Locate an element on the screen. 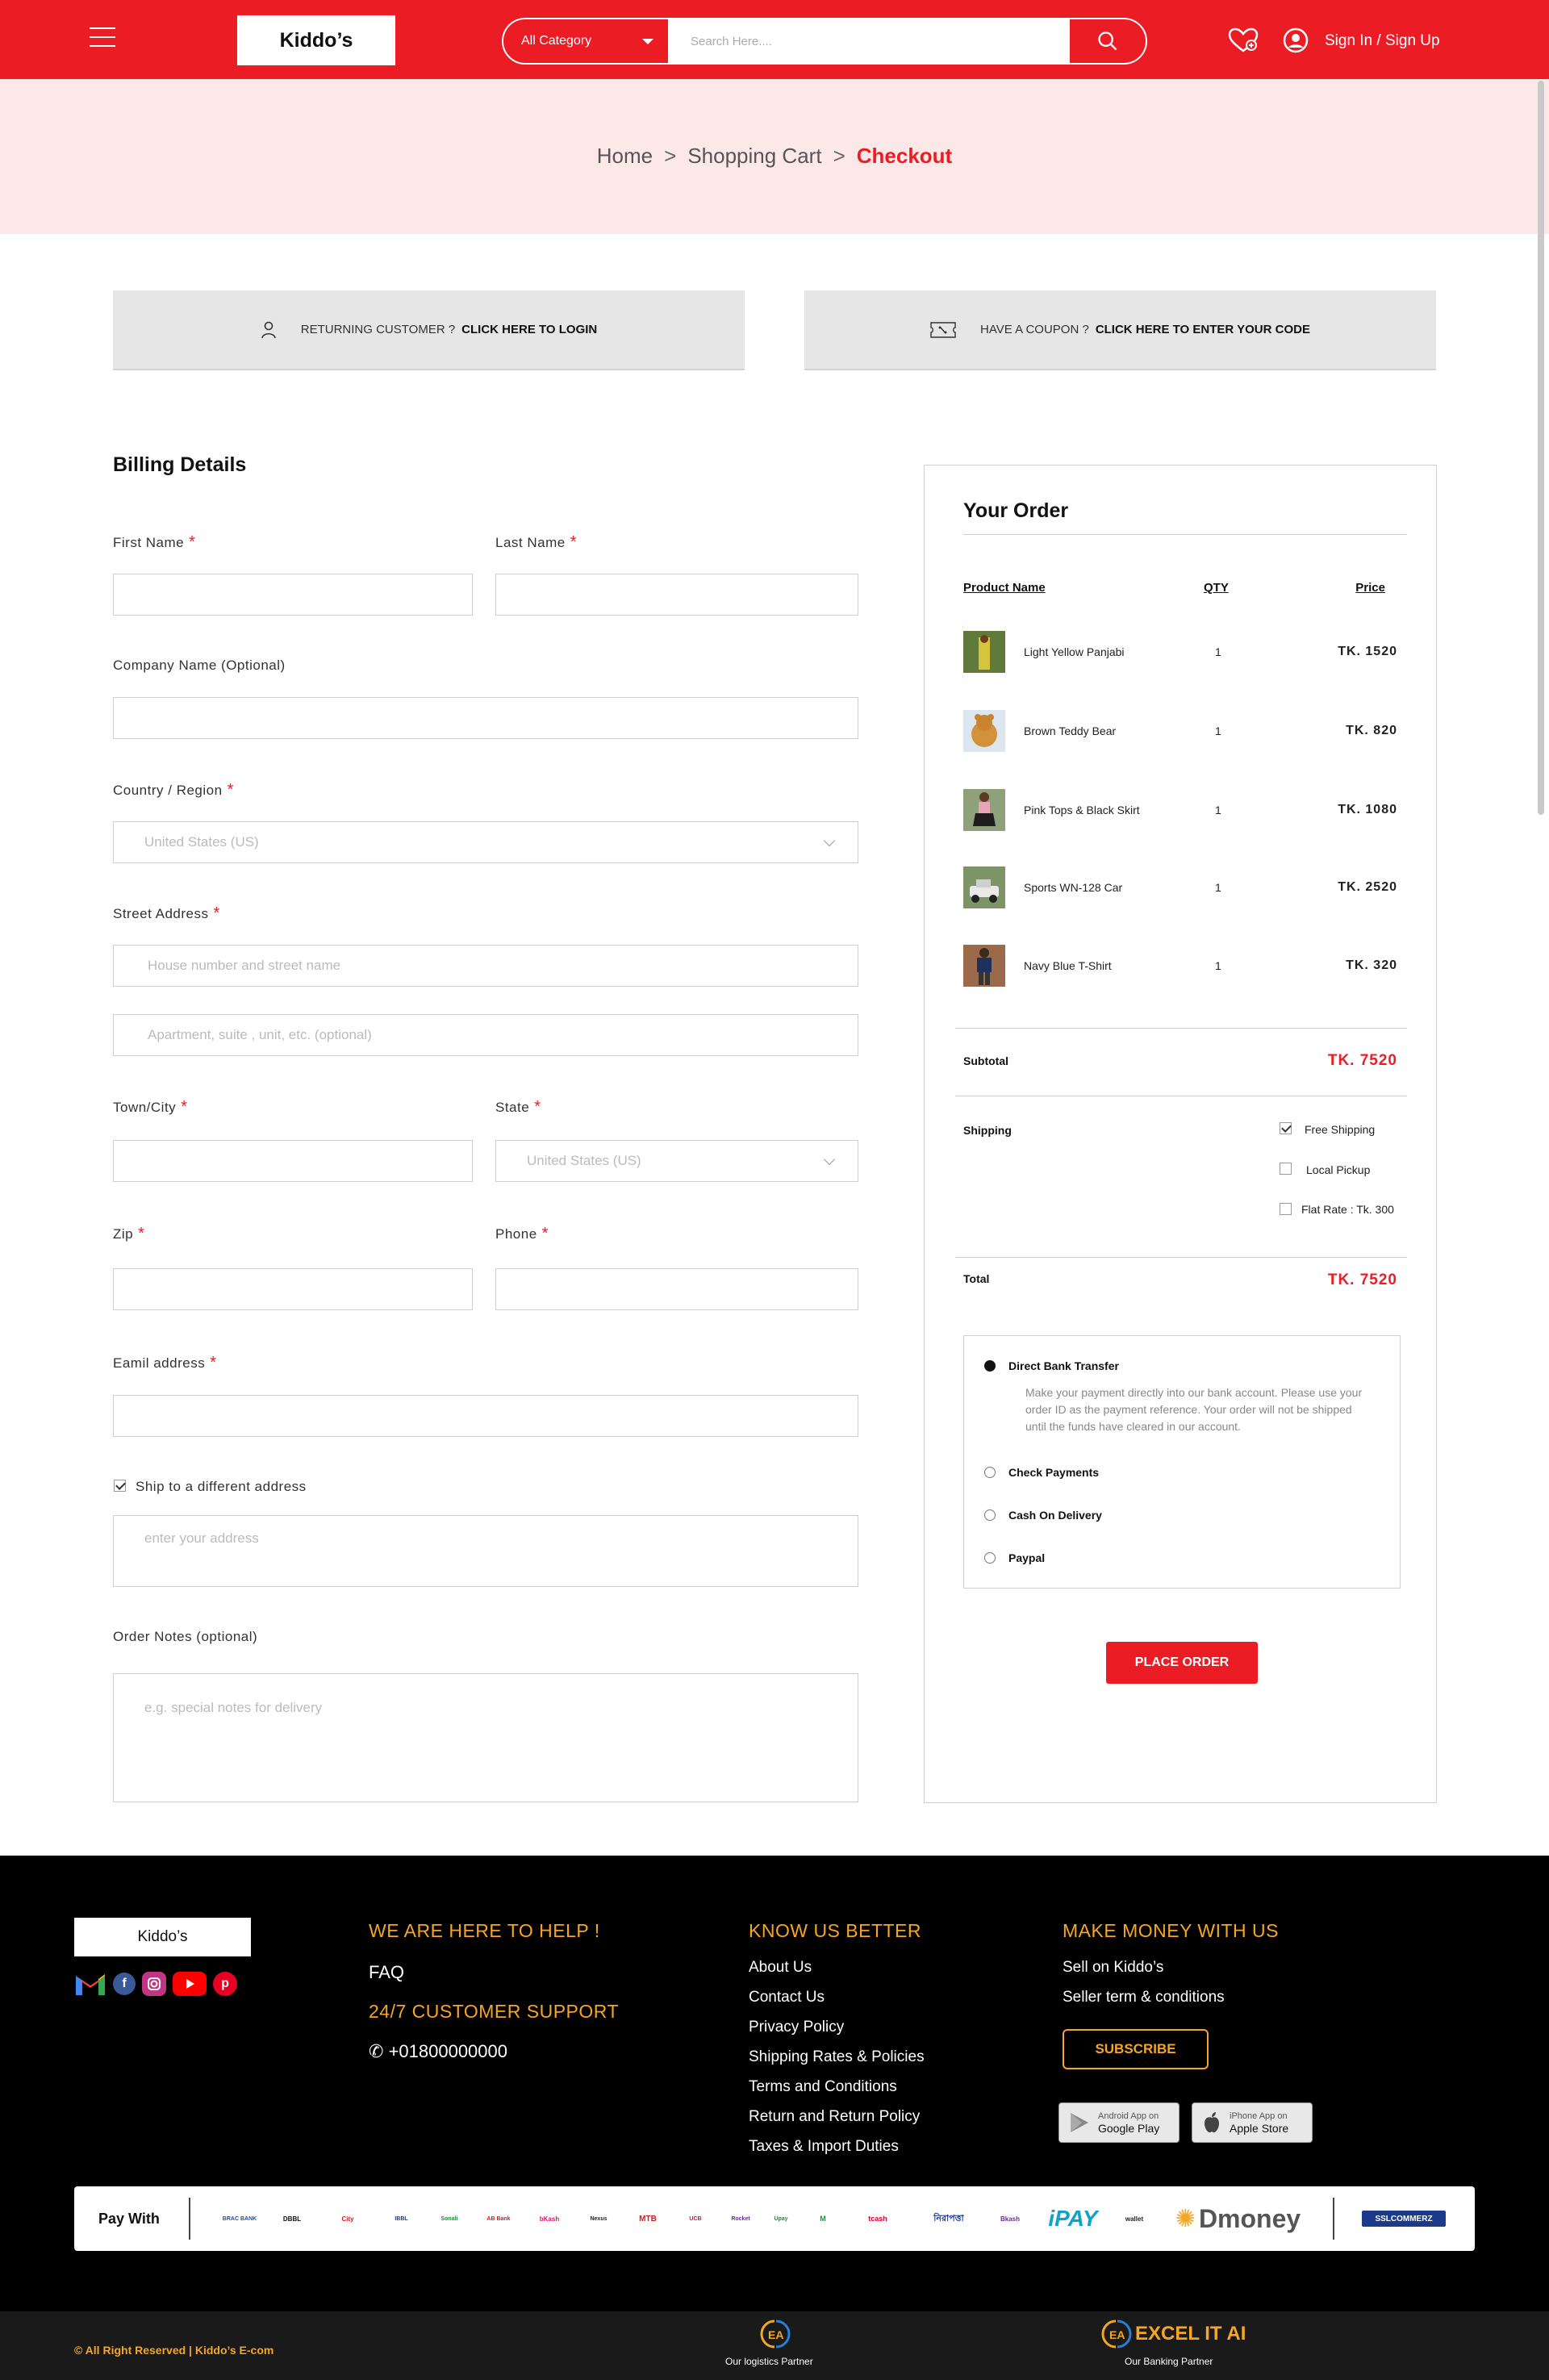 This screenshot has width=1549, height=2380. pay-logo-mtb: MTB is located at coordinates (648, 2218).